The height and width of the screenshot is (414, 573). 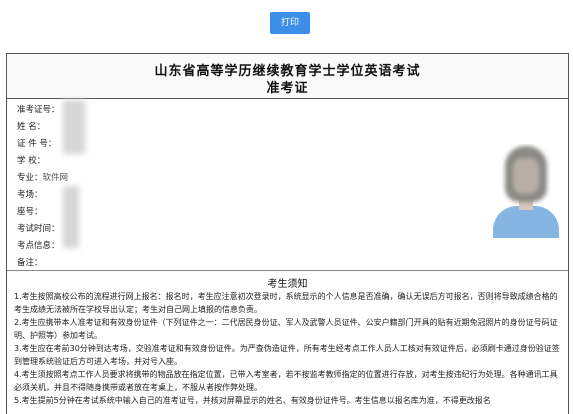 I want to click on field-remarks: 备注：, so click(x=30, y=262).